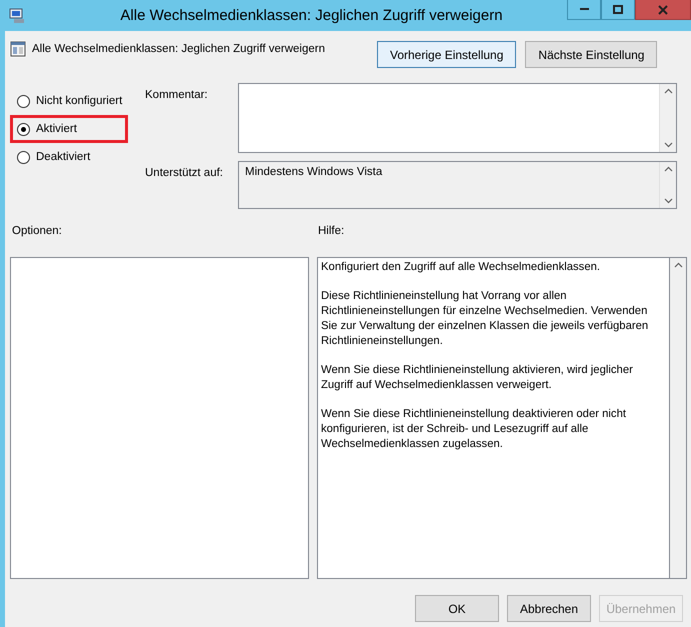  Describe the element at coordinates (74, 157) in the screenshot. I see `state-radio-option: Deaktiviert` at that location.